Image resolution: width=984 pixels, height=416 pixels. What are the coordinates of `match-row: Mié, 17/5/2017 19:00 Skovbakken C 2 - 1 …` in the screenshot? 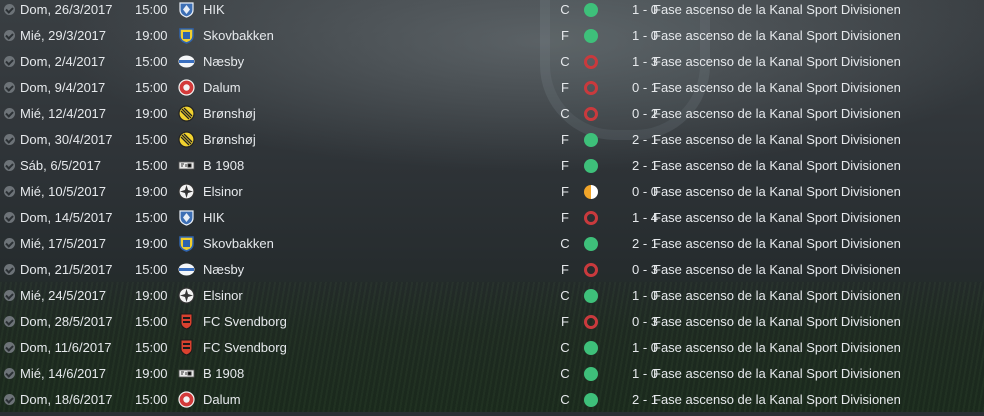 It's located at (492, 247).